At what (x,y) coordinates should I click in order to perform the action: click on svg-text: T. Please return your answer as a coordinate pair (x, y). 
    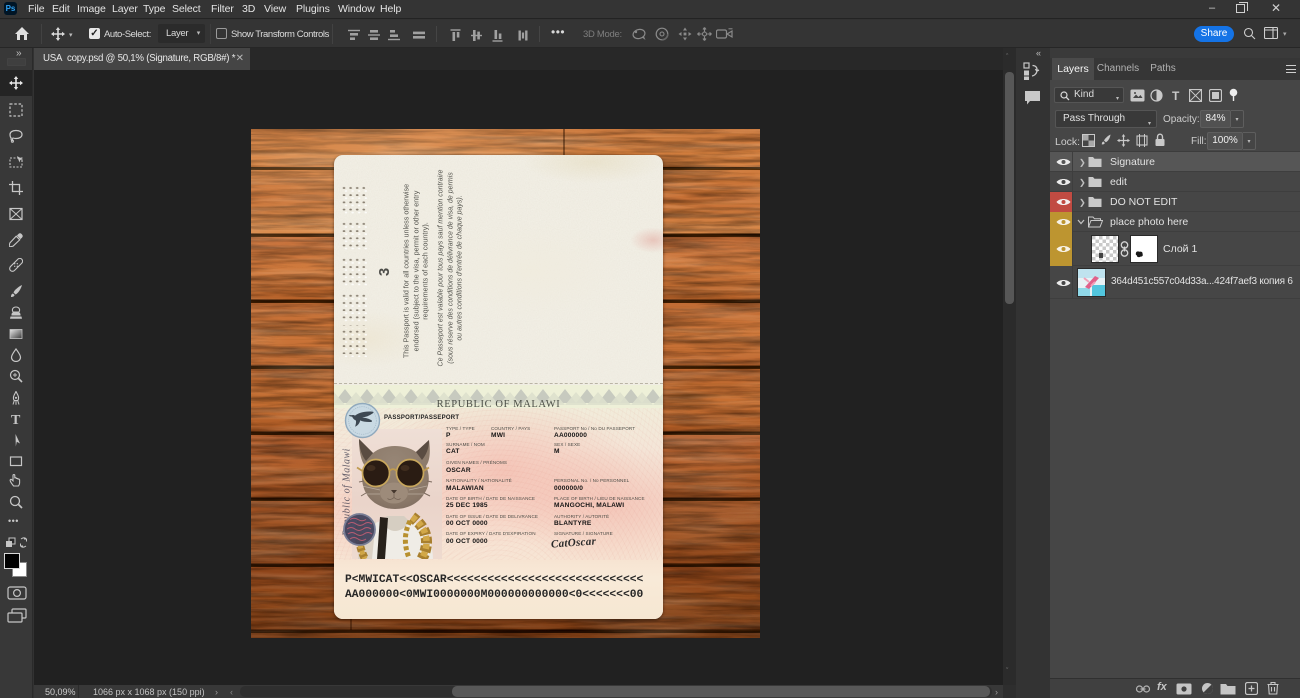
    Looking at the image, I should click on (16, 419).